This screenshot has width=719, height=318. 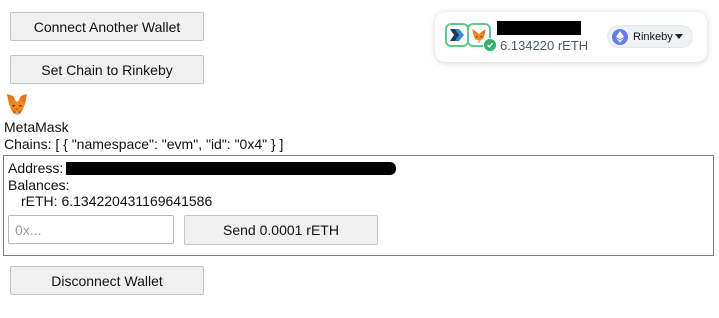 What do you see at coordinates (107, 280) in the screenshot?
I see `disconnect-wallet-button: Disconnect Wallet` at bounding box center [107, 280].